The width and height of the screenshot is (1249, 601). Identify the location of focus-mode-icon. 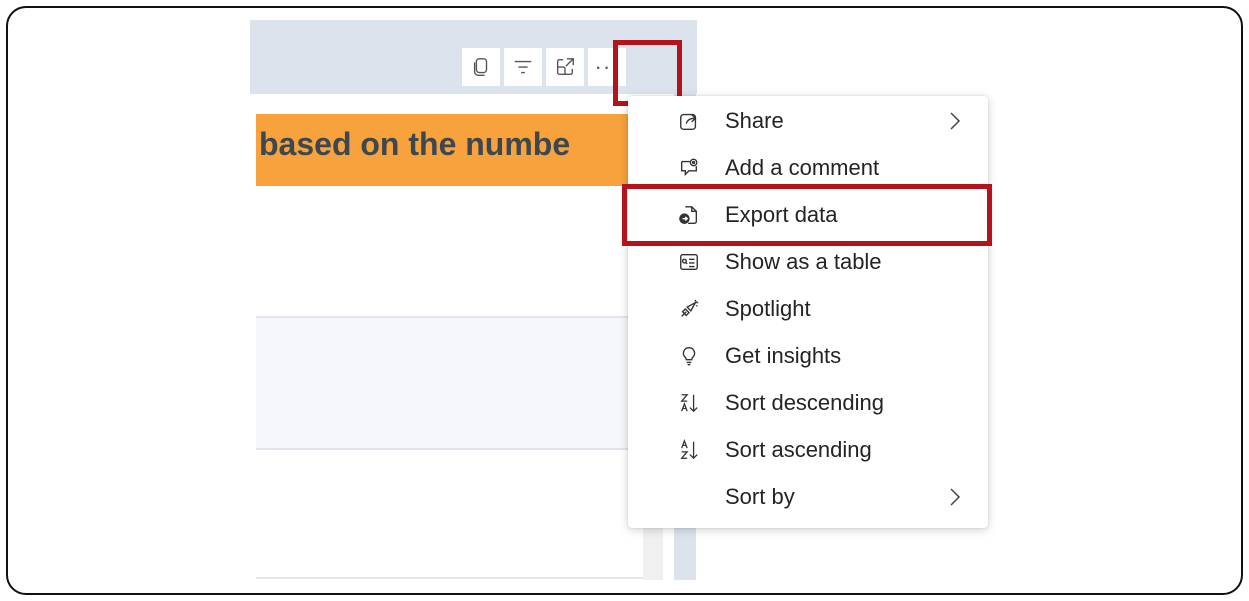
(565, 67).